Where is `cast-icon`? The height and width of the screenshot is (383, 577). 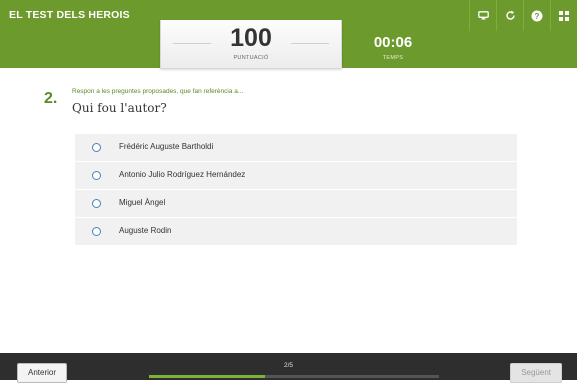
cast-icon is located at coordinates (482, 15).